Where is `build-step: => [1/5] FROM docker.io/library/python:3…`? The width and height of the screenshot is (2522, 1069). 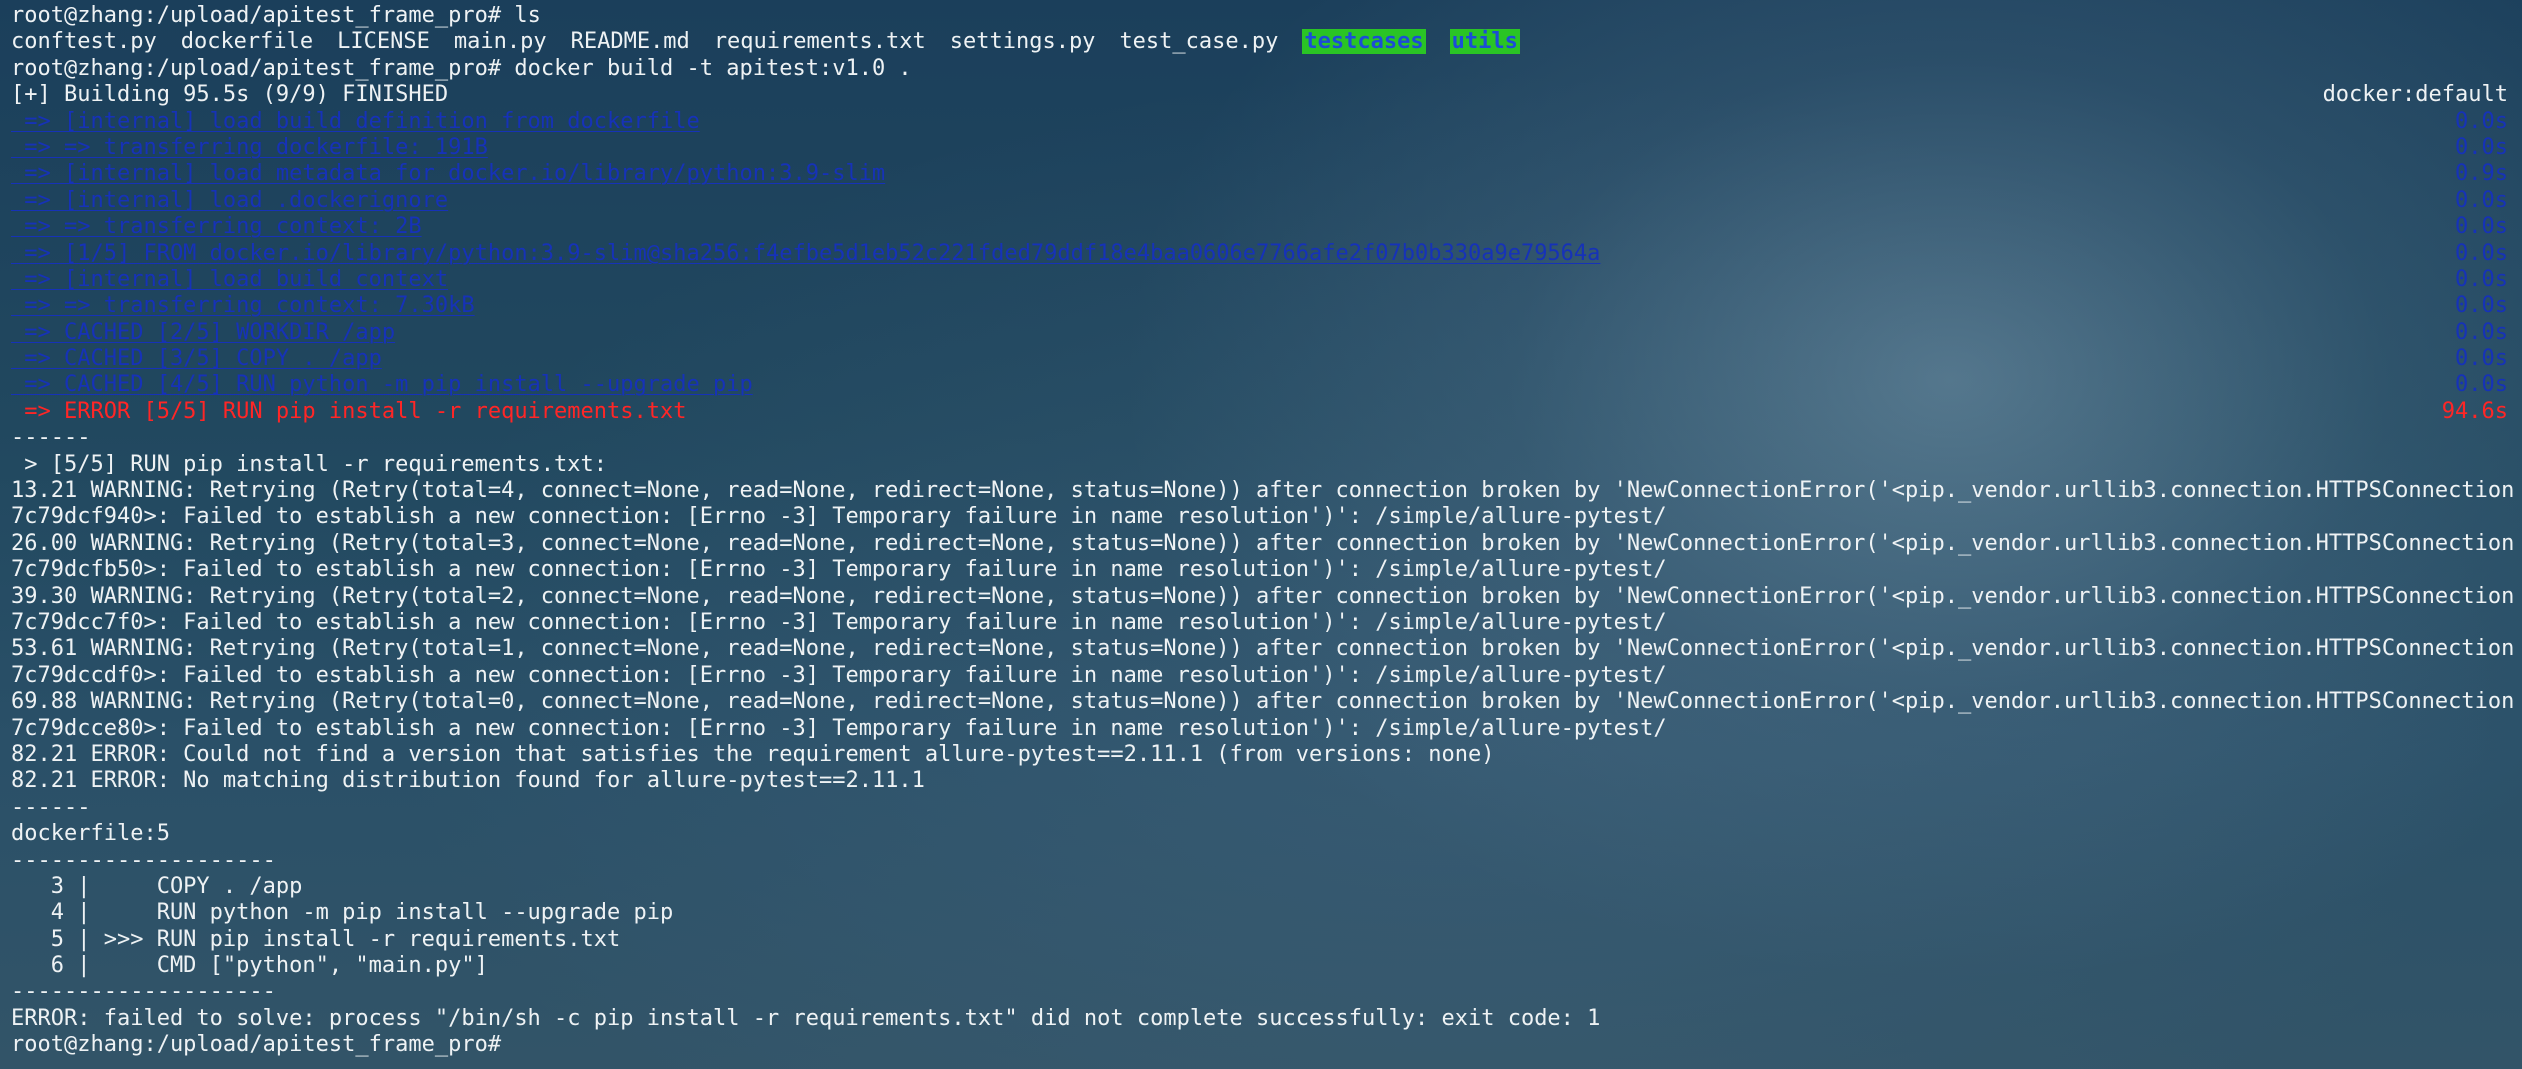
build-step: => [1/5] FROM docker.io/library/python:3… is located at coordinates (1261, 254).